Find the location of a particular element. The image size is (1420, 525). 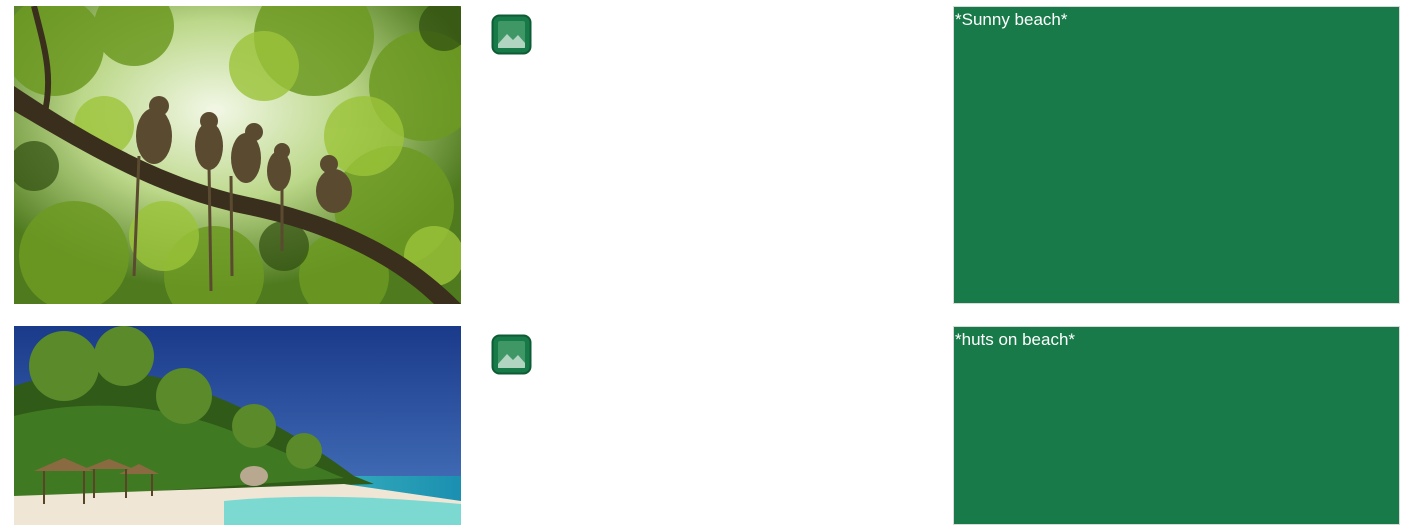

alt-text-label: *Sunny beach* is located at coordinates (1011, 19).